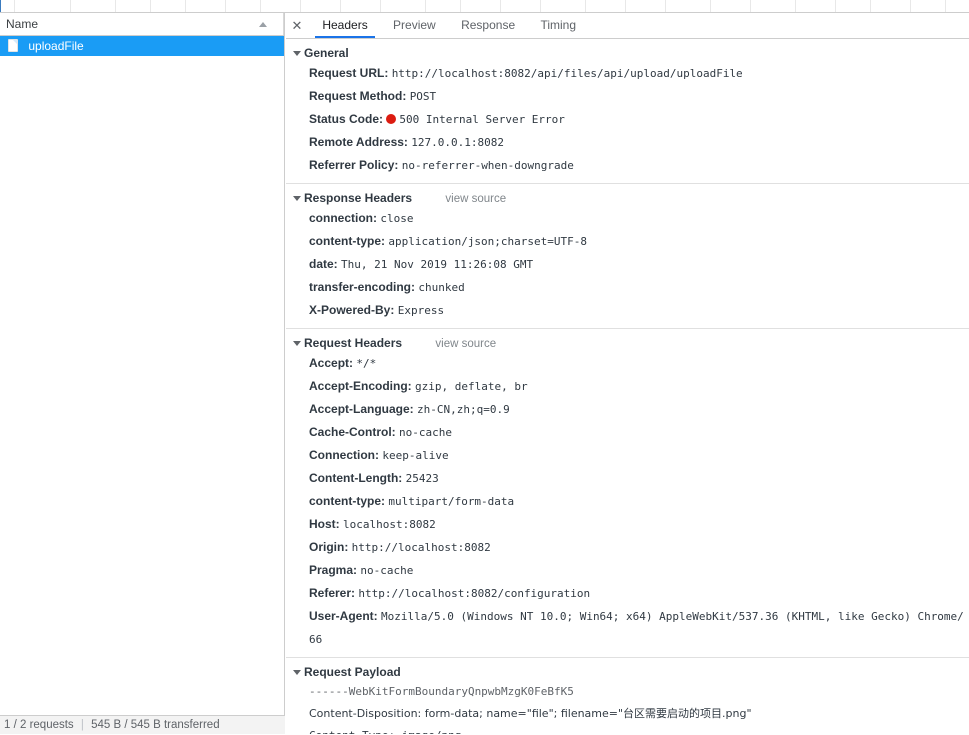 The height and width of the screenshot is (735, 969). I want to click on toolbar-strip, so click(484, 6).